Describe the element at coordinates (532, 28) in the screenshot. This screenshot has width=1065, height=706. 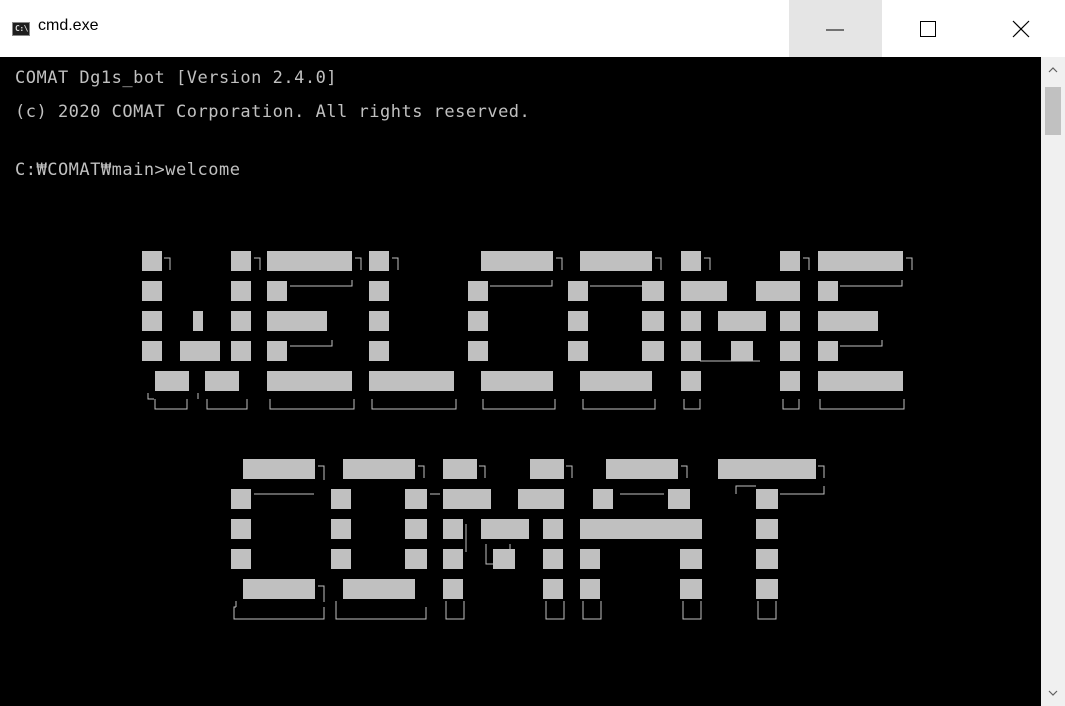
I see `title-bar: C:\ cmd.exe` at that location.